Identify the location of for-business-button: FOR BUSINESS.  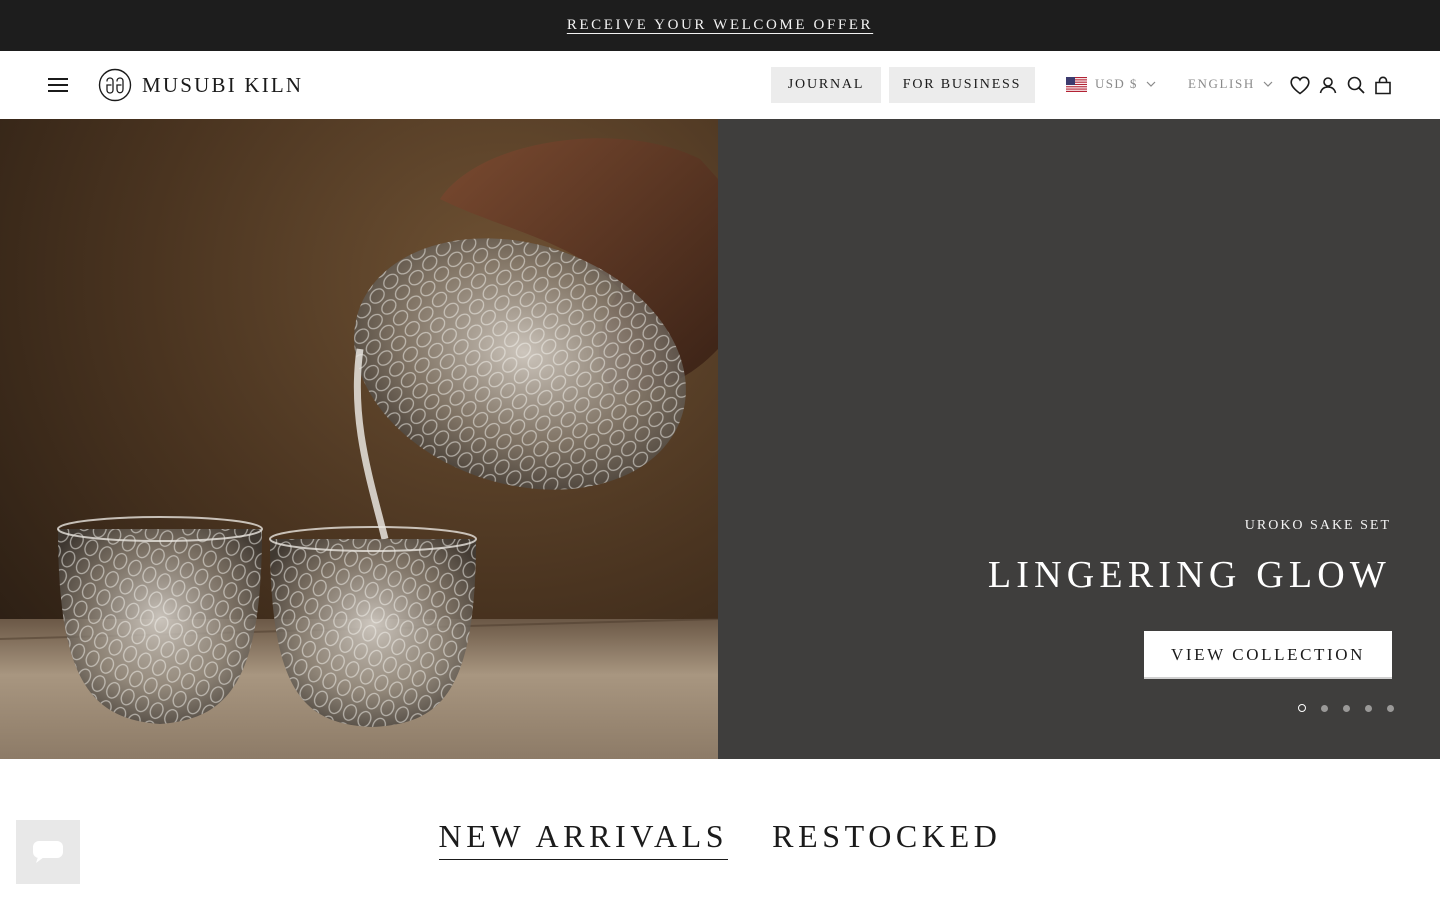
(962, 85).